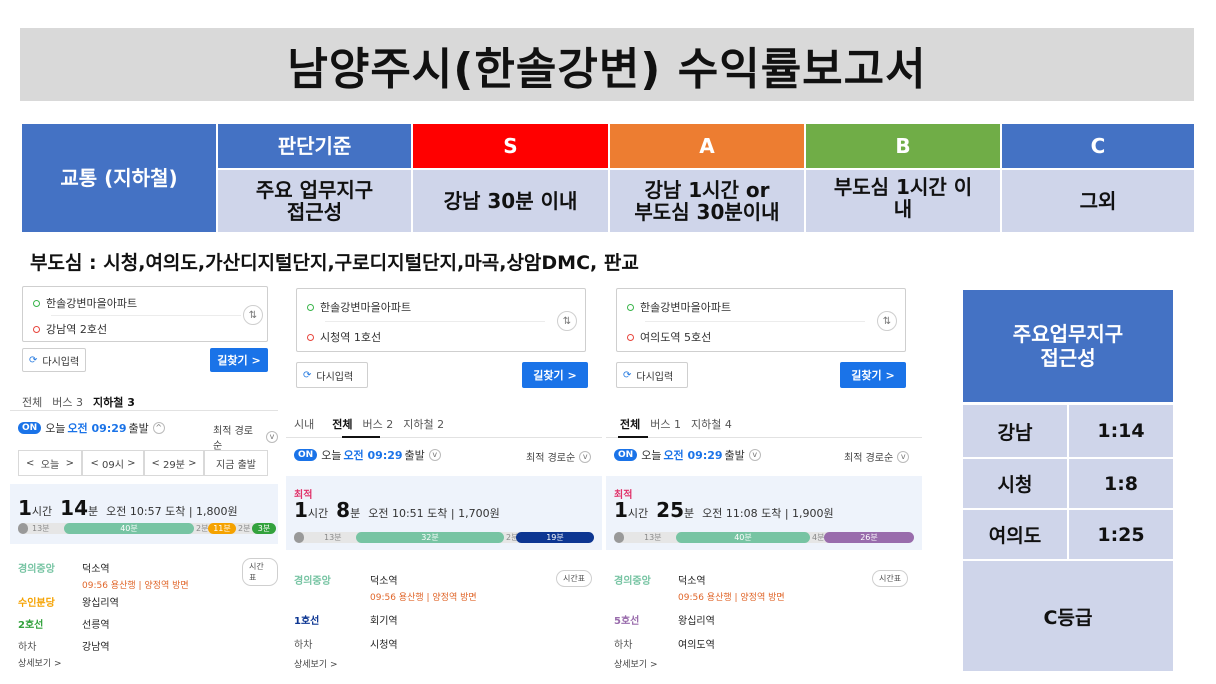 The width and height of the screenshot is (1216, 684). I want to click on route-duration: 1 시간 14 분 오전 10:57 도착 | 1,800원, so click(128, 508).